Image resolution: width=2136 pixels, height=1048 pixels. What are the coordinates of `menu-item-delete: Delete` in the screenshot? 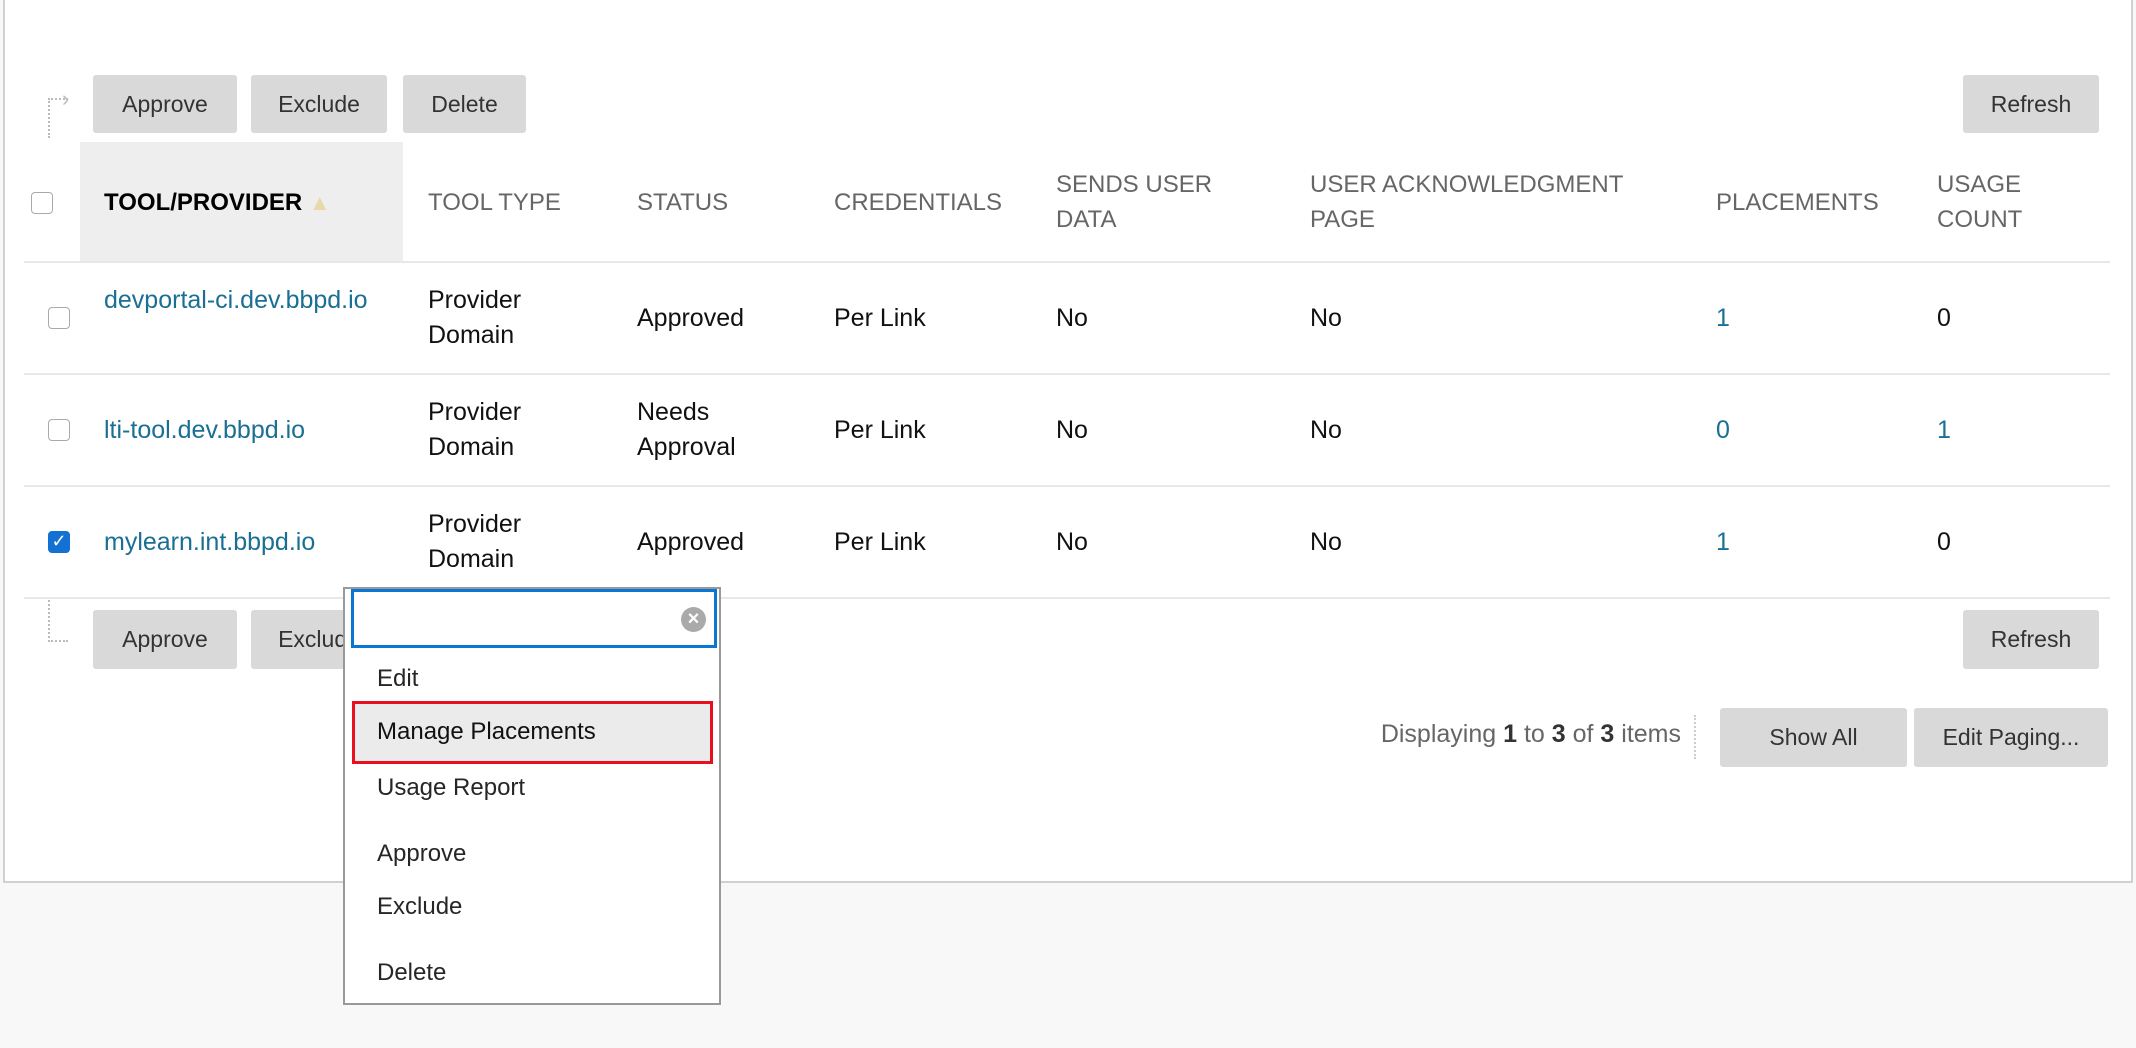 It's located at (411, 973).